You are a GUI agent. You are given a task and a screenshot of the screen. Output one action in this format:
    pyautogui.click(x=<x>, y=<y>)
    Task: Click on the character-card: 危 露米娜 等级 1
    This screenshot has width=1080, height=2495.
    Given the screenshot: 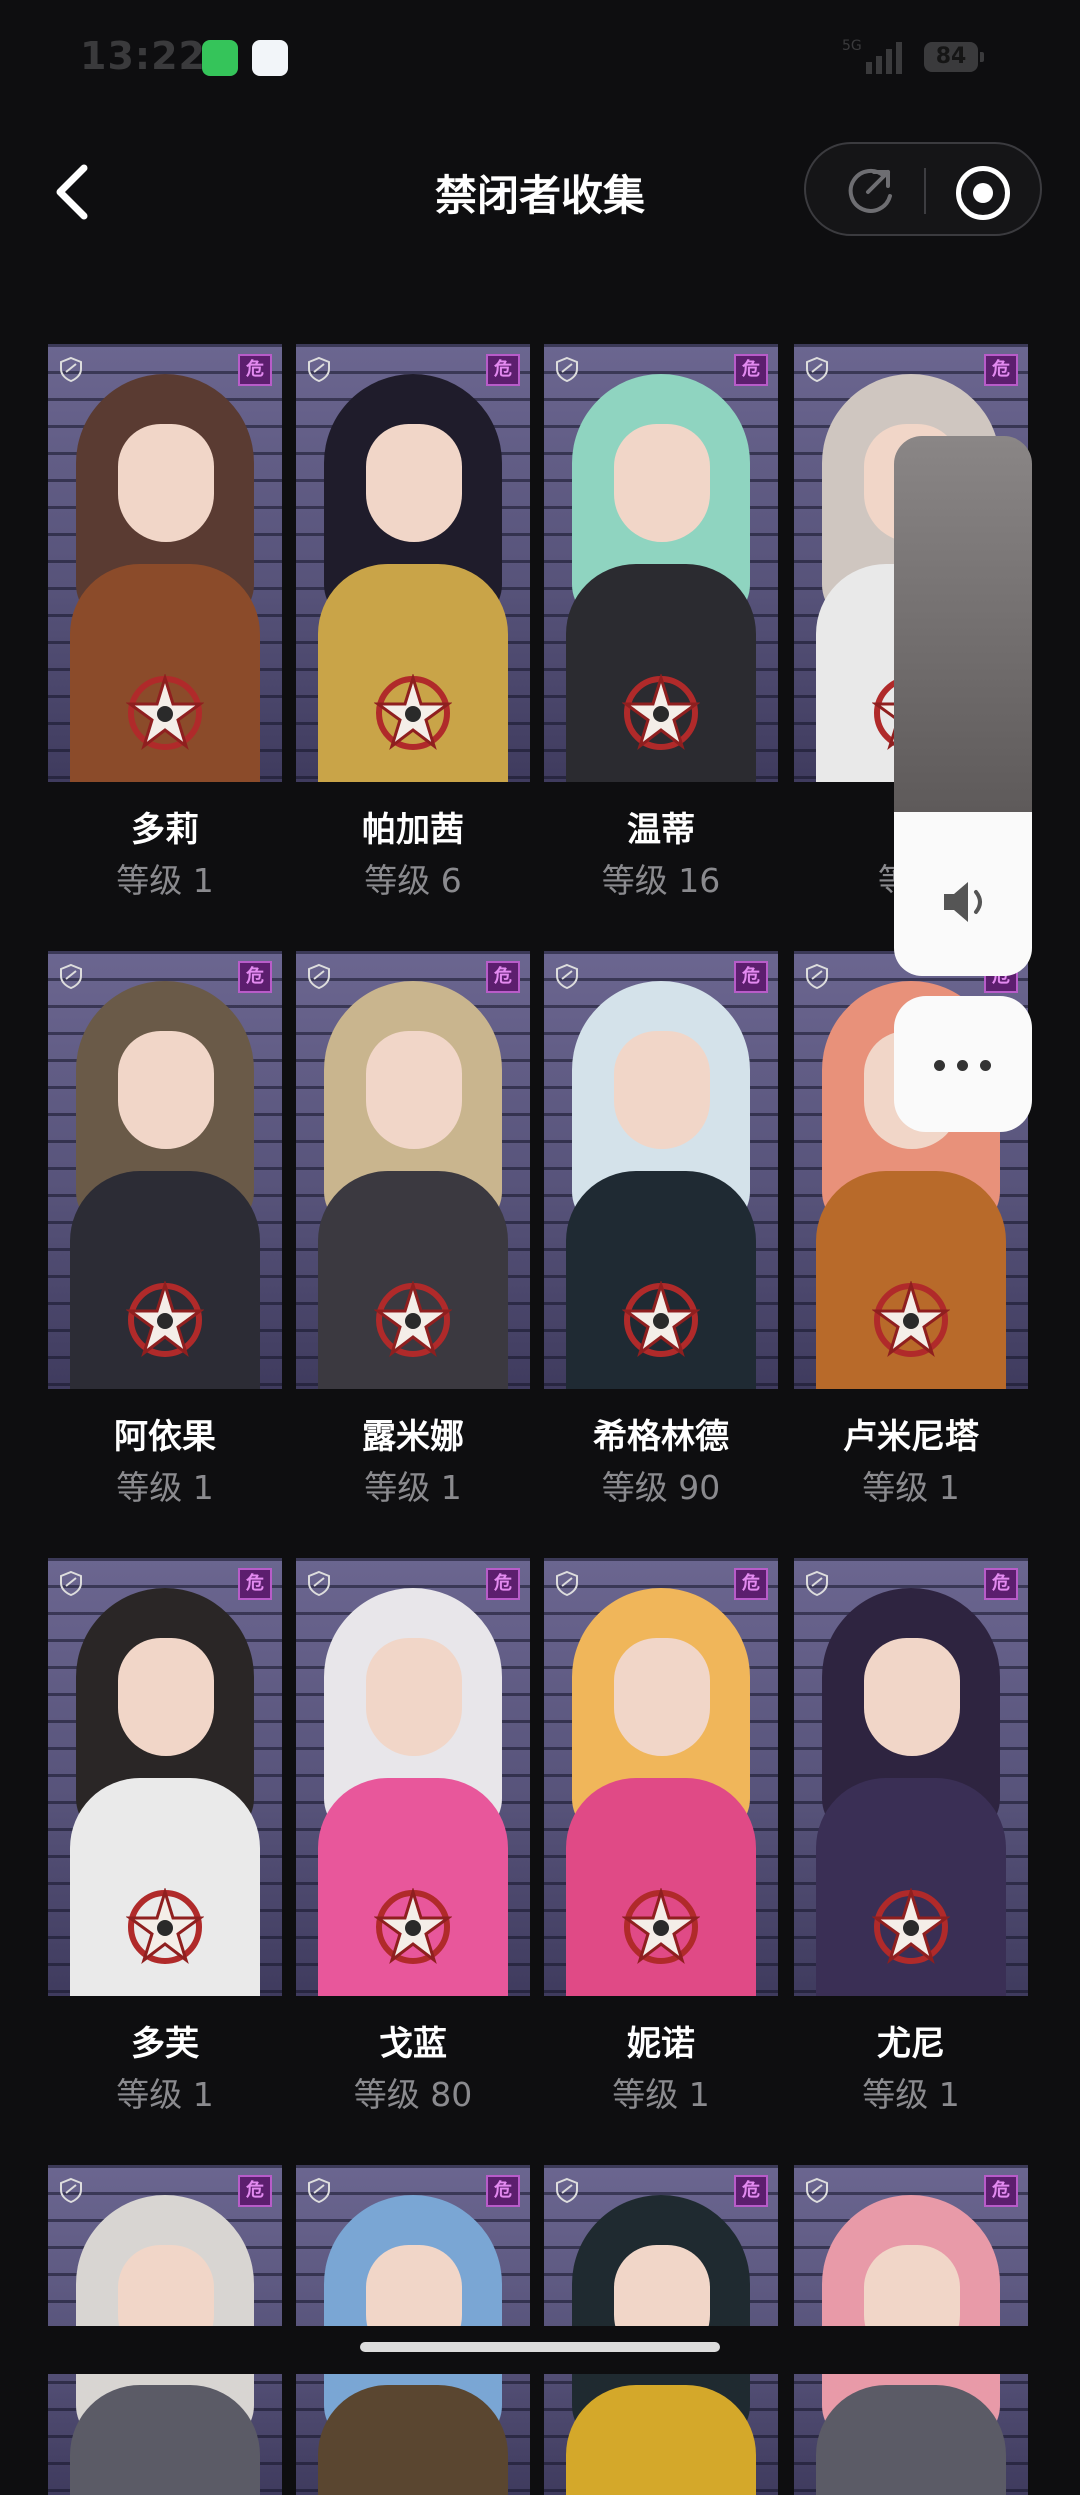 What is the action you would take?
    pyautogui.click(x=413, y=1231)
    